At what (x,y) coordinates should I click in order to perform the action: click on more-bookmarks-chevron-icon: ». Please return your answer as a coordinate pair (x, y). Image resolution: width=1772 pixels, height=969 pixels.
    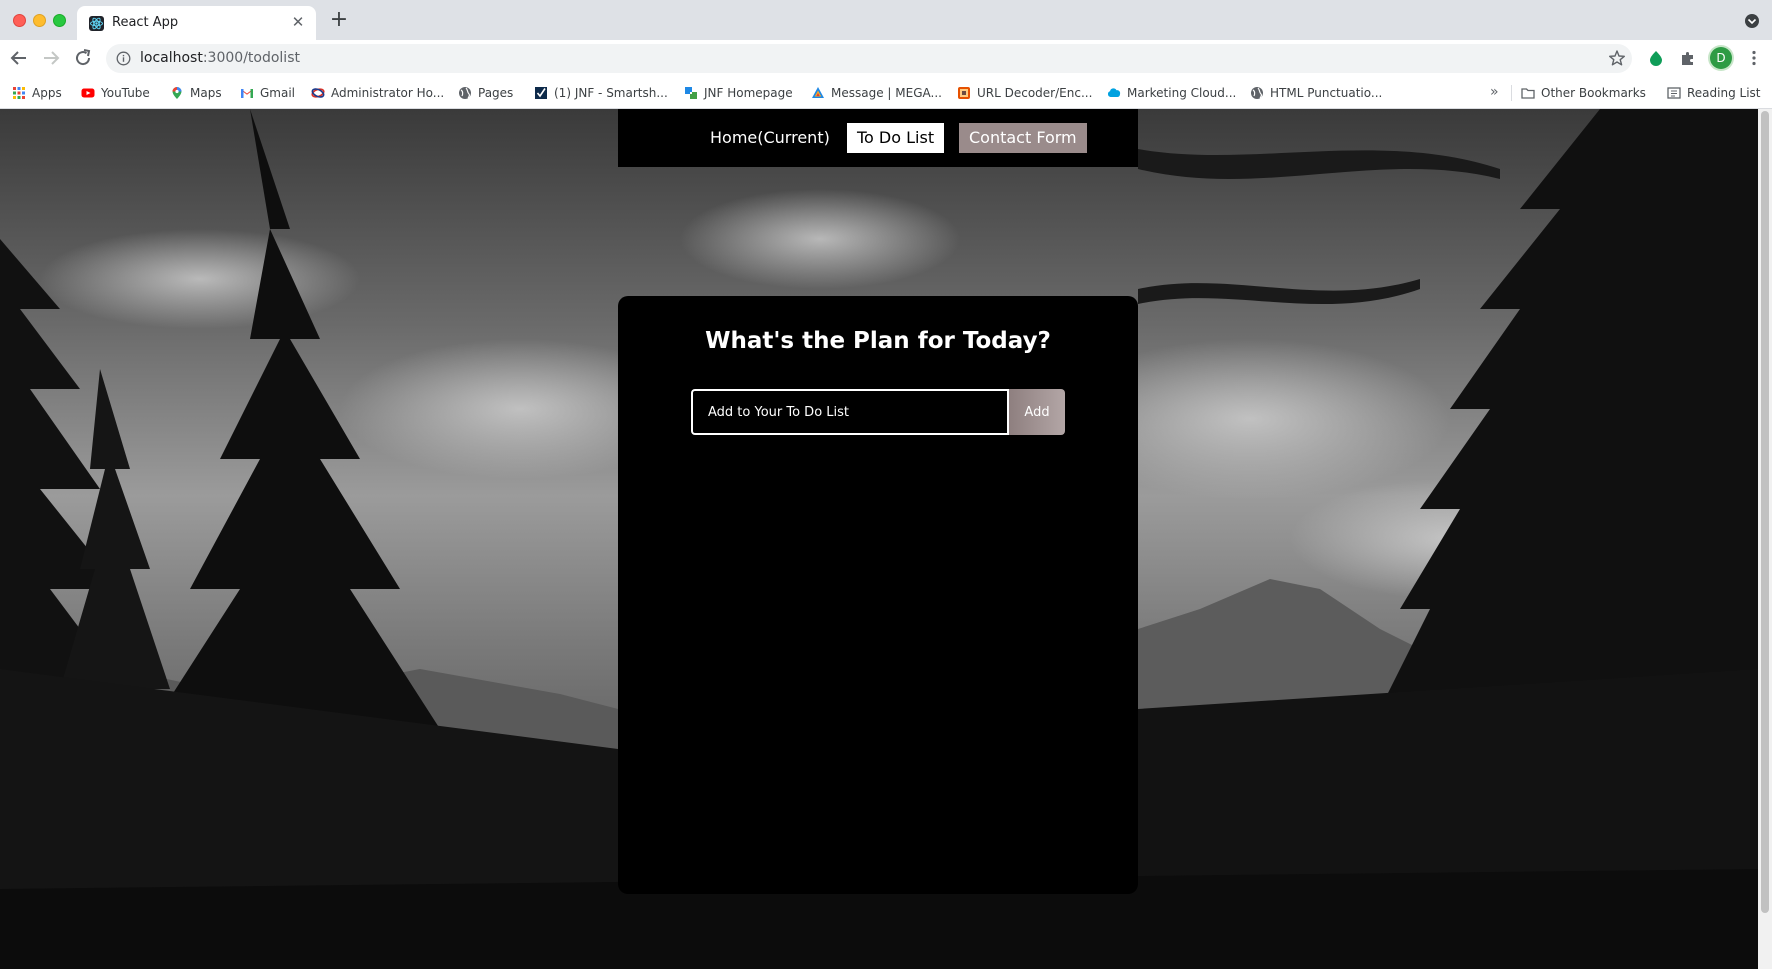
    Looking at the image, I should click on (1494, 92).